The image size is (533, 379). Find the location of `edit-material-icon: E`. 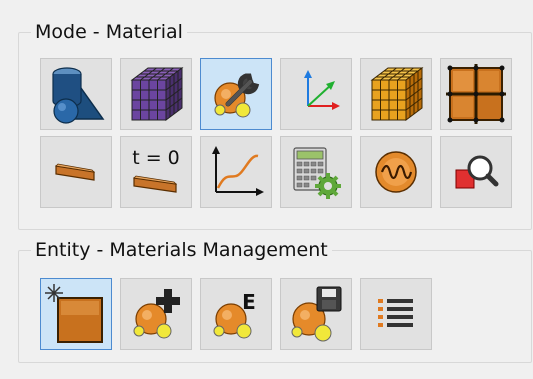

edit-material-icon: E is located at coordinates (234, 314).